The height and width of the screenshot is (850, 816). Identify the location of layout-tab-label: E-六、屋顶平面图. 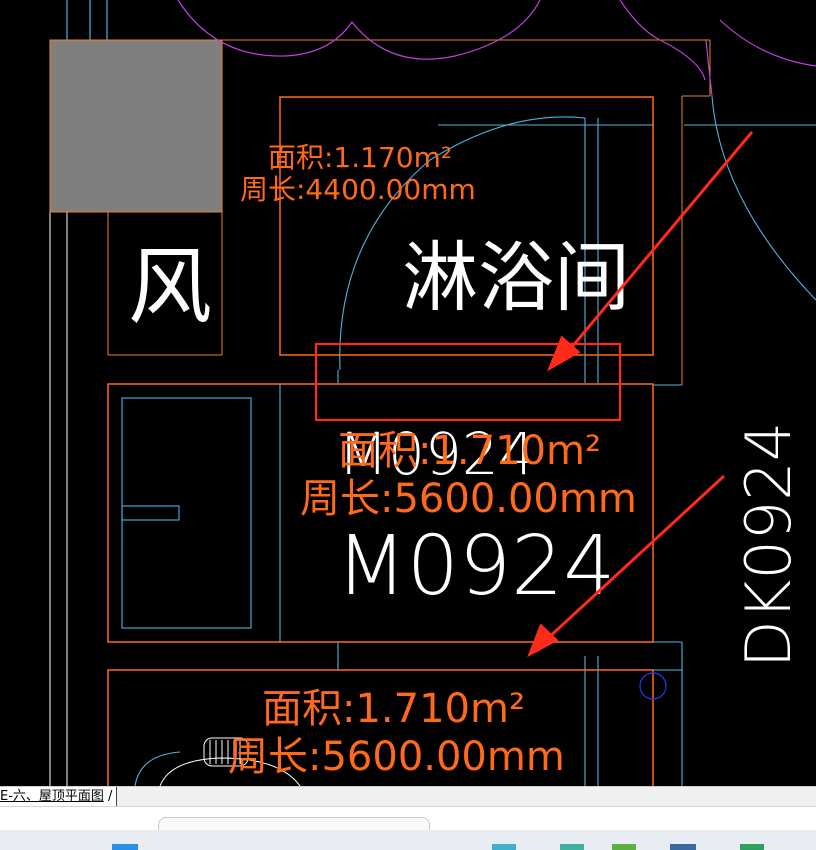
(52, 796).